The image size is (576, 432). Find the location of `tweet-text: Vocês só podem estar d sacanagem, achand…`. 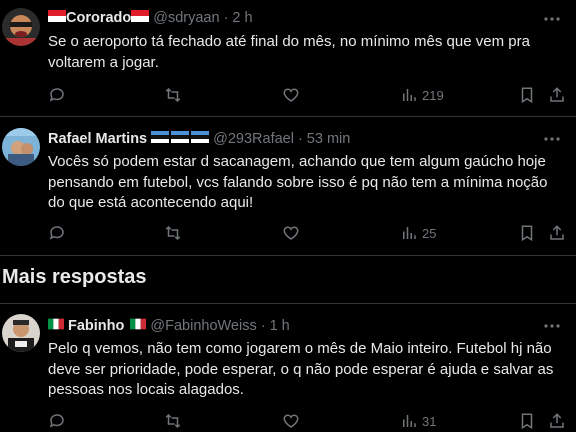

tweet-text: Vocês só podem estar d sacanagem, achand… is located at coordinates (298, 182).